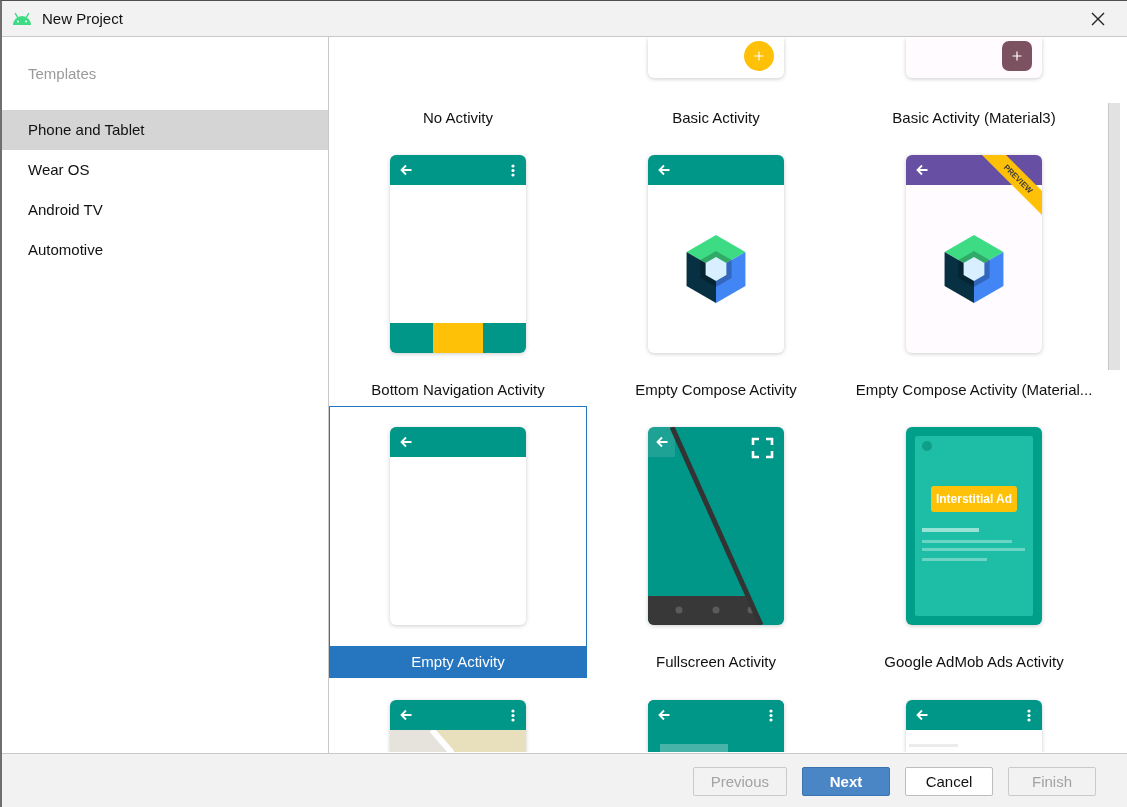 This screenshot has height=807, width=1127. Describe the element at coordinates (974, 118) in the screenshot. I see `template-label: Basic Activity (Material3)` at that location.